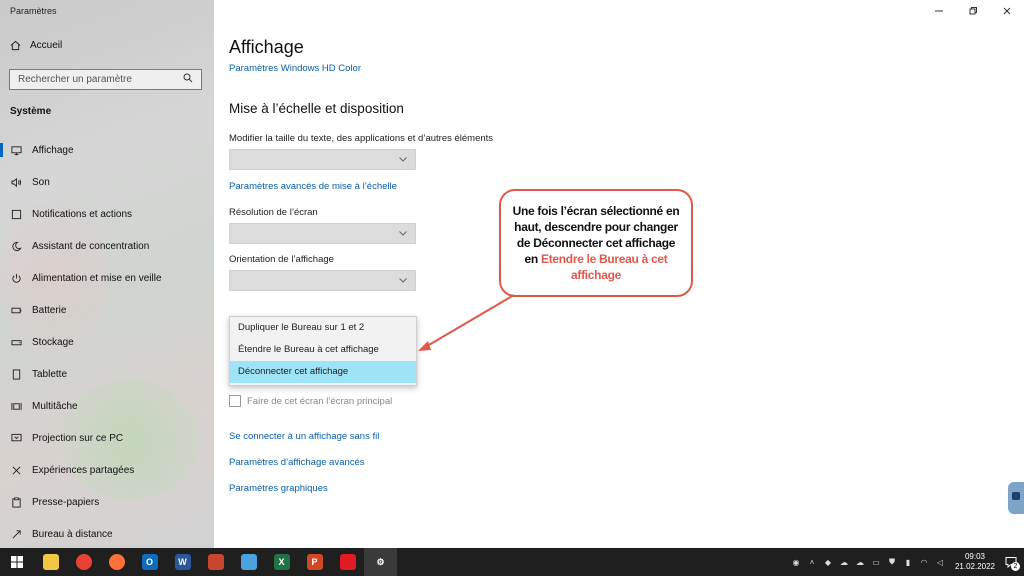  Describe the element at coordinates (83, 470) in the screenshot. I see `sidebar-item-label: Expériences partagées` at that location.